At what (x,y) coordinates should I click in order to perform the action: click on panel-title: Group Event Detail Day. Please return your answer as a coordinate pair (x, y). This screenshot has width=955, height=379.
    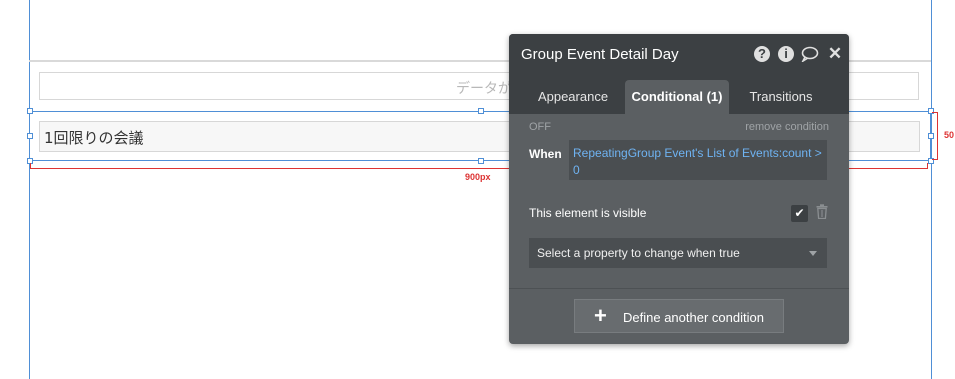
    Looking at the image, I should click on (600, 54).